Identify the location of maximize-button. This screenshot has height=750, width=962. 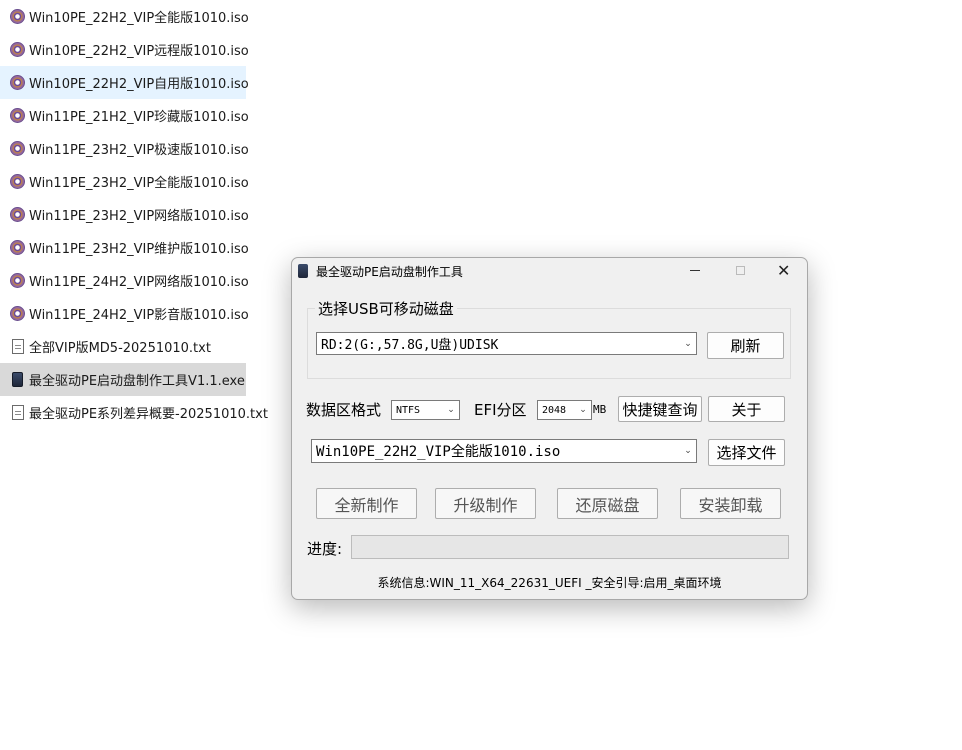
(740, 271).